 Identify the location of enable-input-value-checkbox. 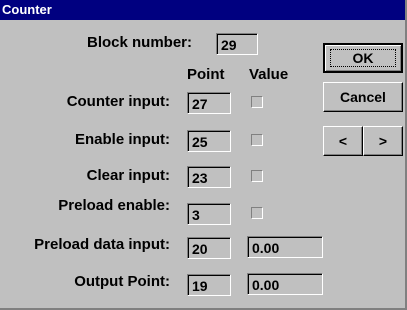
(257, 140).